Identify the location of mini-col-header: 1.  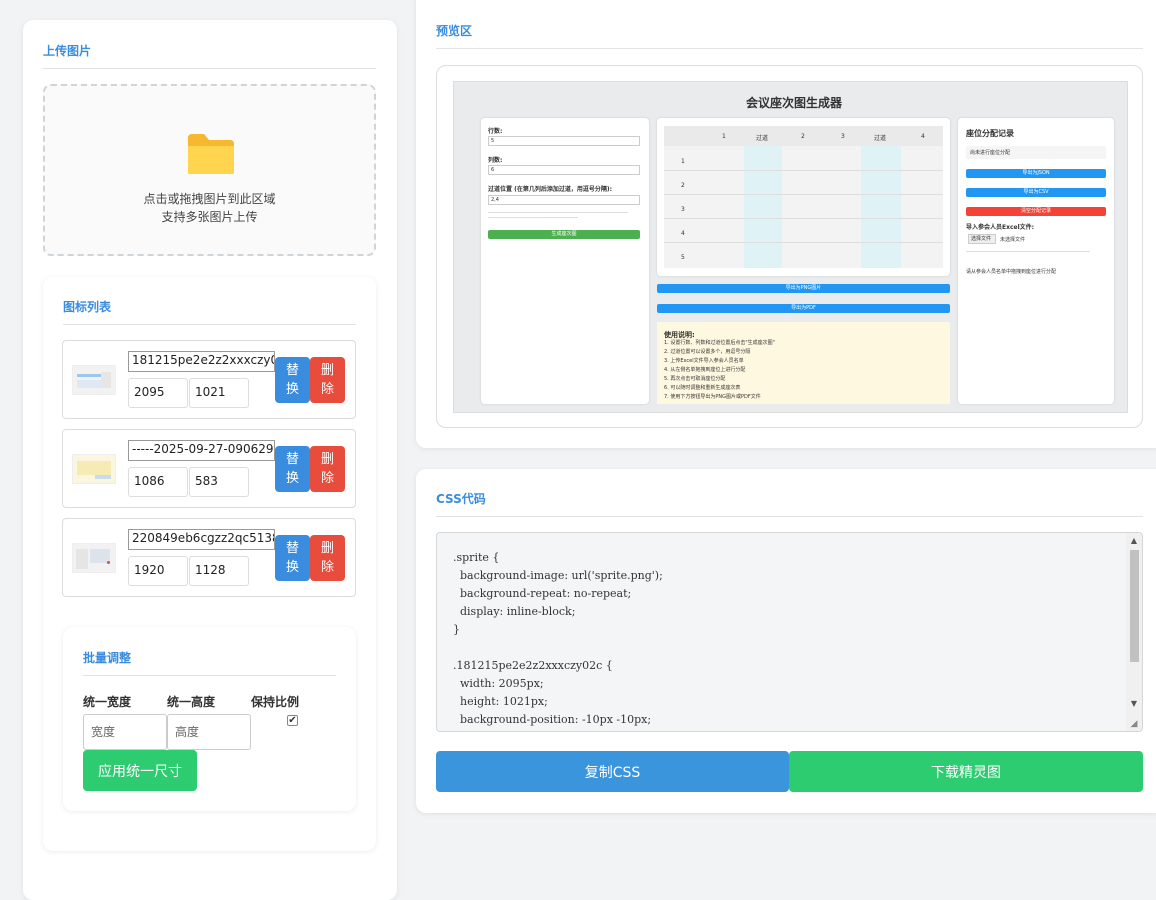
(724, 136).